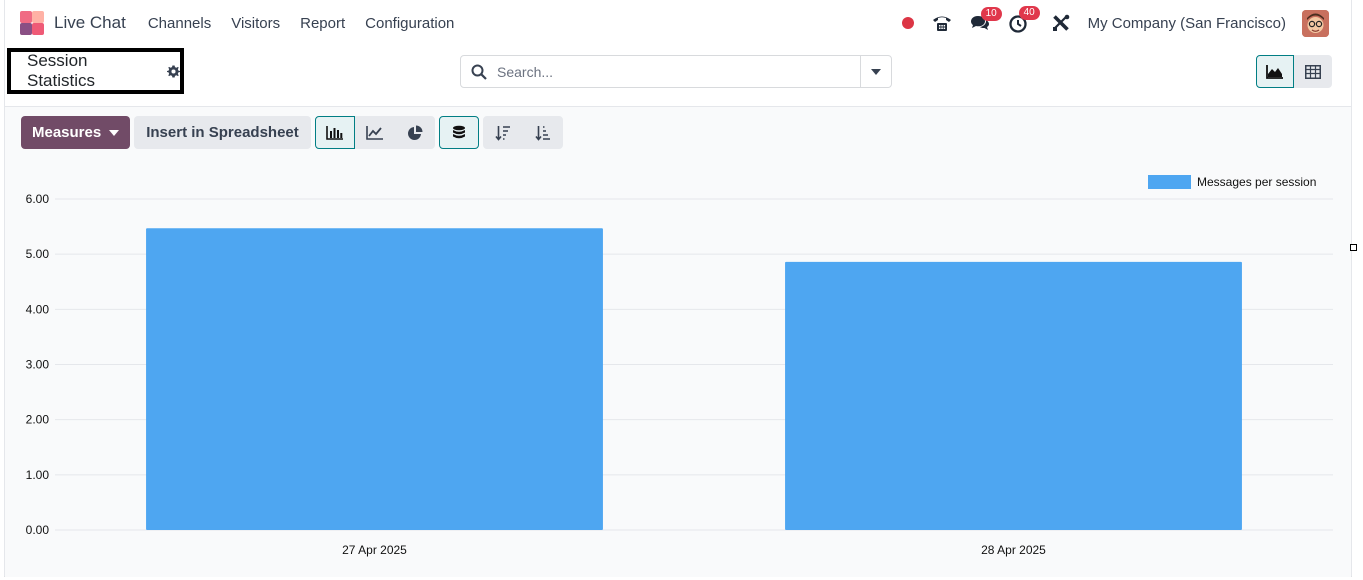  What do you see at coordinates (374, 550) in the screenshot?
I see `x-tick-label: 27 Apr 2025` at bounding box center [374, 550].